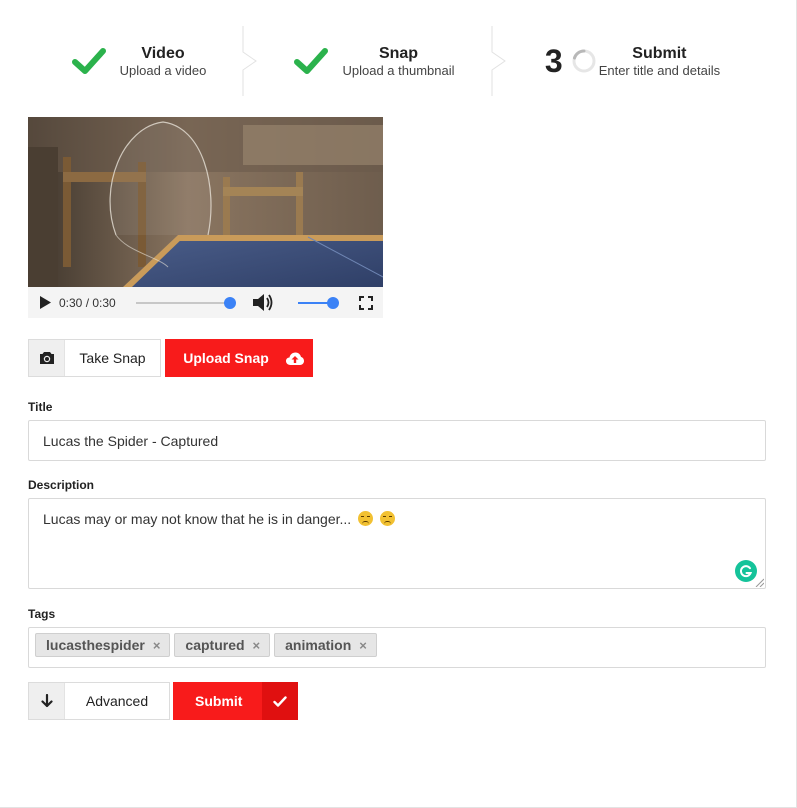  What do you see at coordinates (295, 358) in the screenshot?
I see `cloud-upload-icon` at bounding box center [295, 358].